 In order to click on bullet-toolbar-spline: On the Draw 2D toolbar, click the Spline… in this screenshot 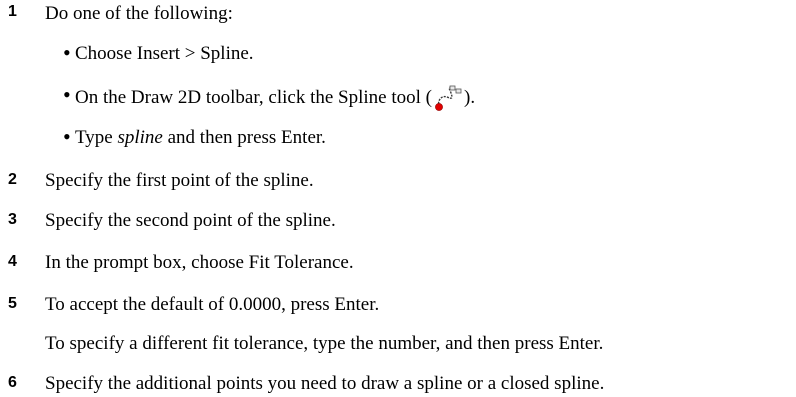, I will do `click(275, 97)`.